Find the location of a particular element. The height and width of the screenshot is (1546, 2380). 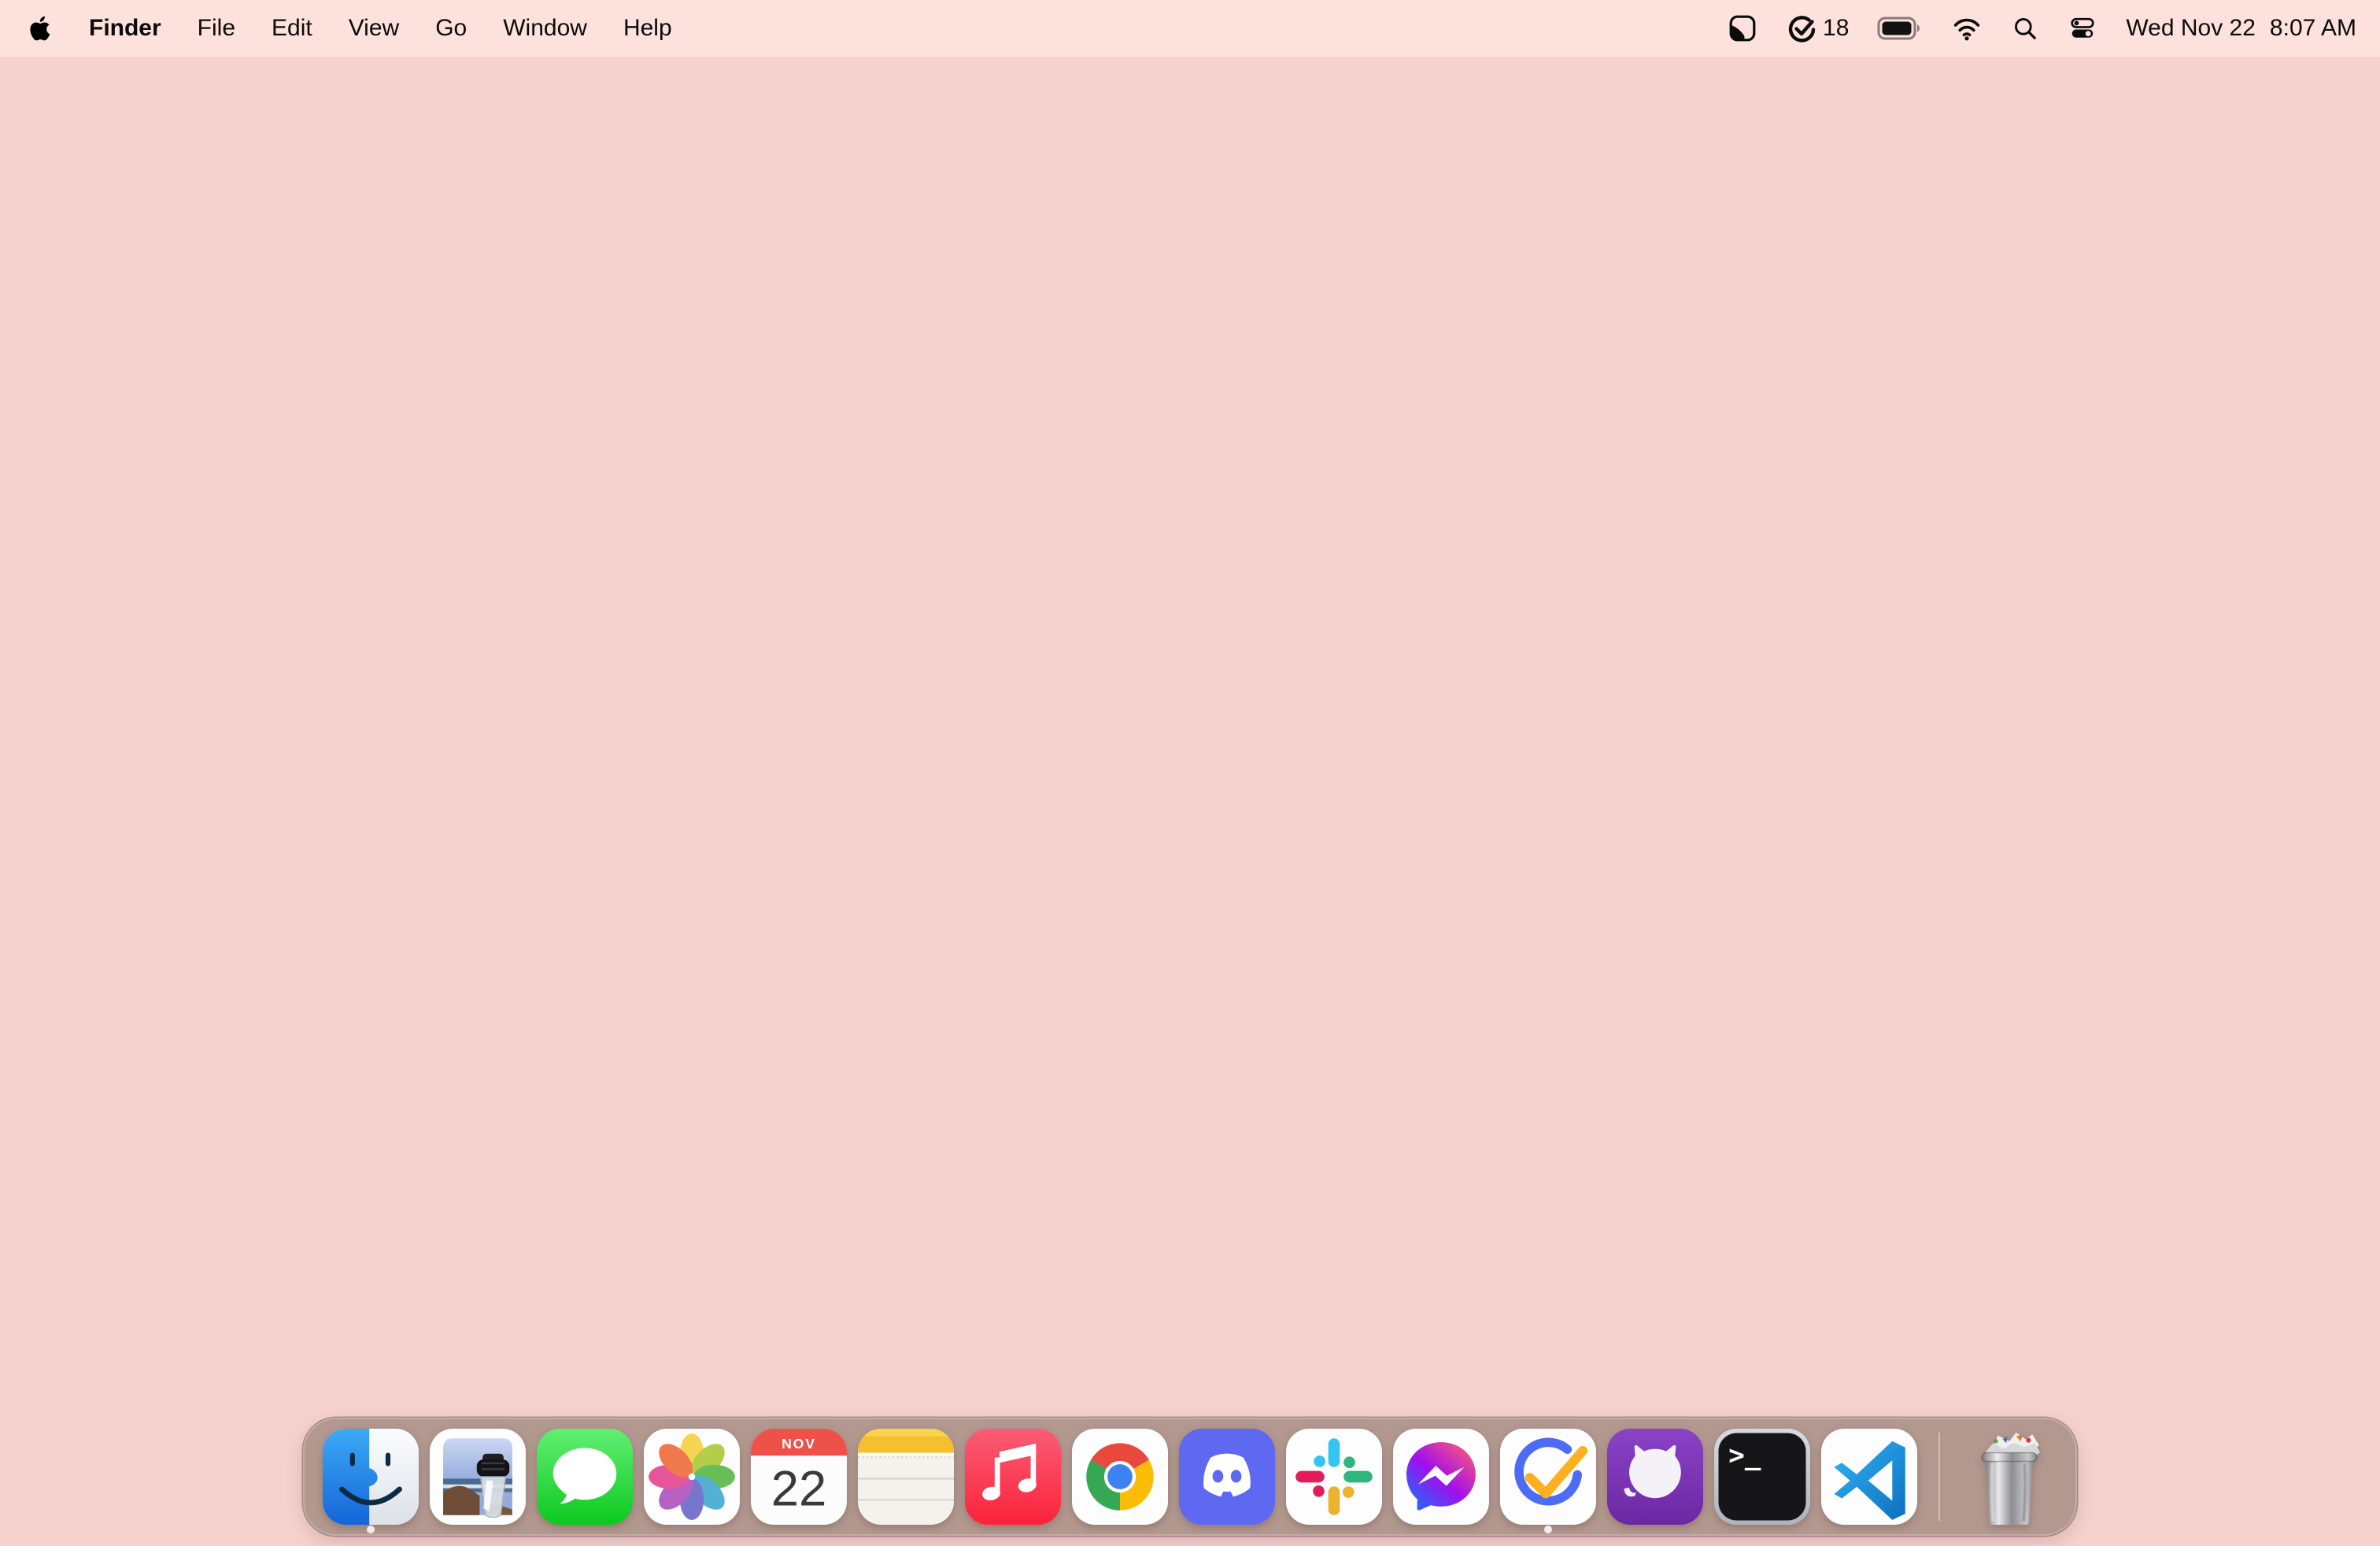

control-center-icon is located at coordinates (2082, 28).